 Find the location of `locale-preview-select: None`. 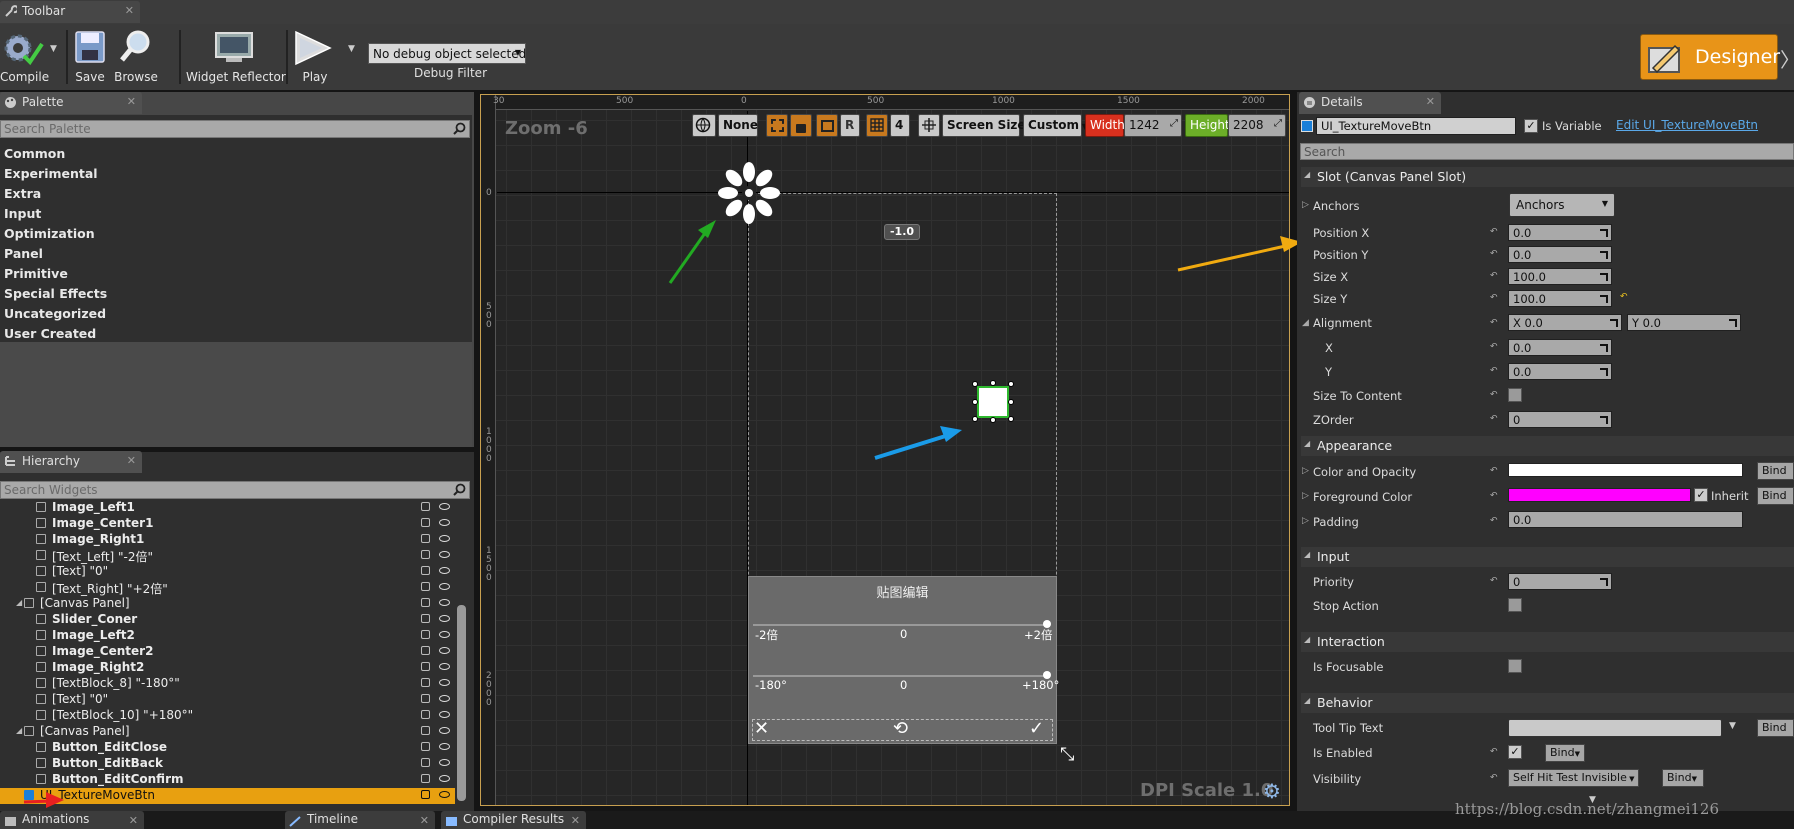

locale-preview-select: None is located at coordinates (738, 125).